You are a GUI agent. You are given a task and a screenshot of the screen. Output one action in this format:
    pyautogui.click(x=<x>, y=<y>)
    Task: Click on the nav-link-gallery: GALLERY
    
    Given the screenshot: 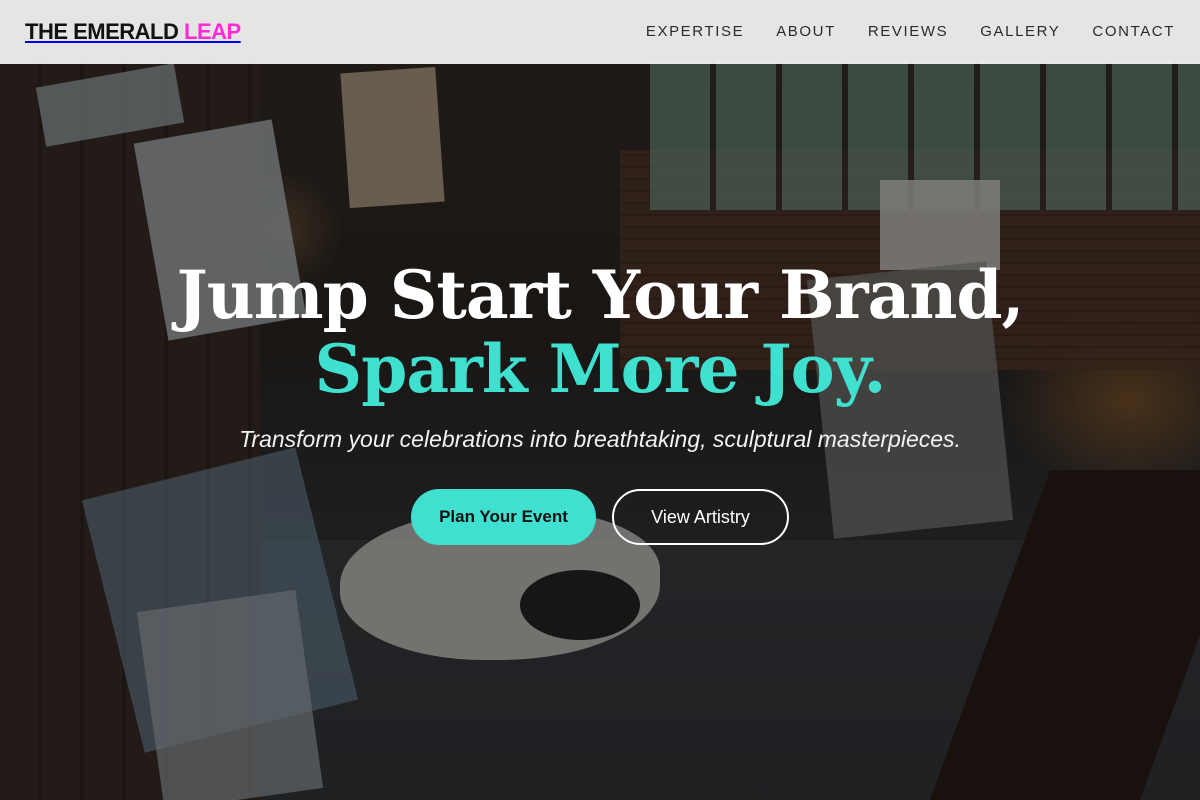 What is the action you would take?
    pyautogui.click(x=1020, y=31)
    